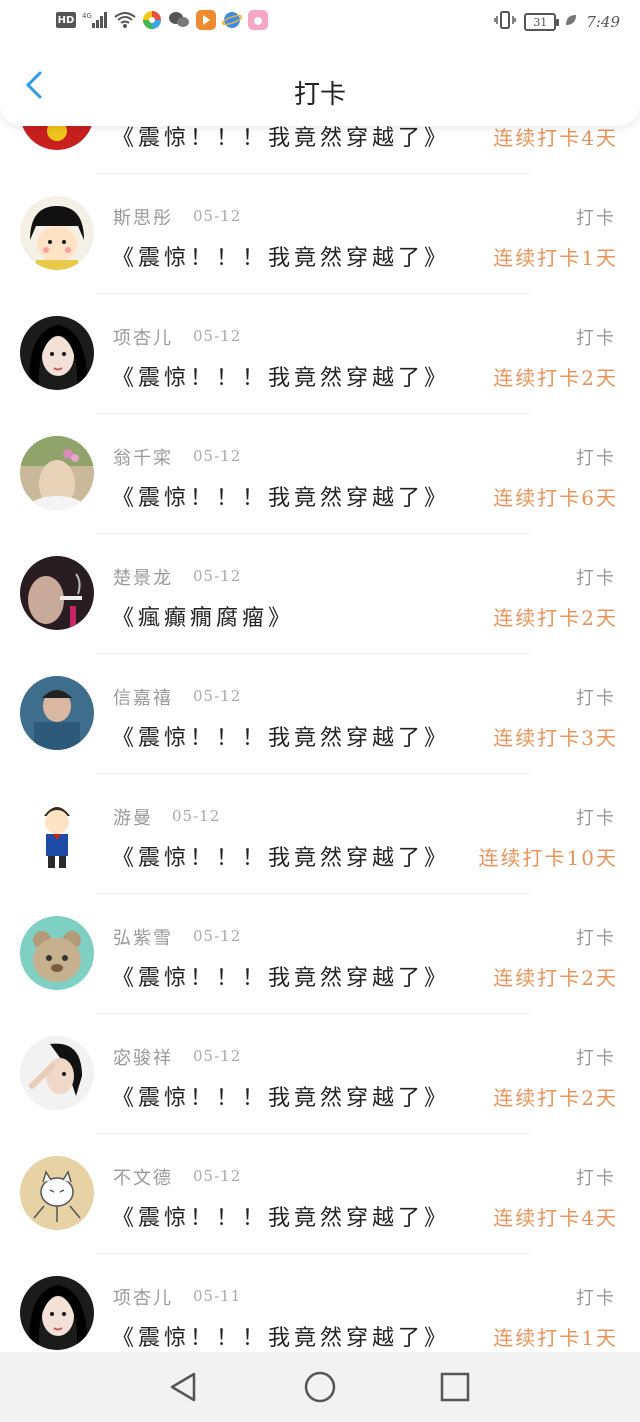 The width and height of the screenshot is (640, 1422). I want to click on nav-back-button, so click(183, 1387).